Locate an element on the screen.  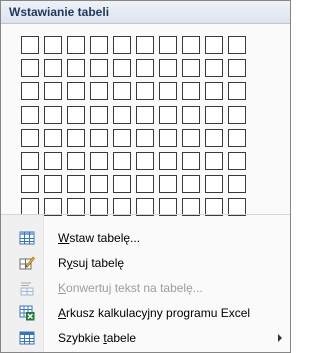
draw-table-label: Rysuj tabelę is located at coordinates (91, 263).